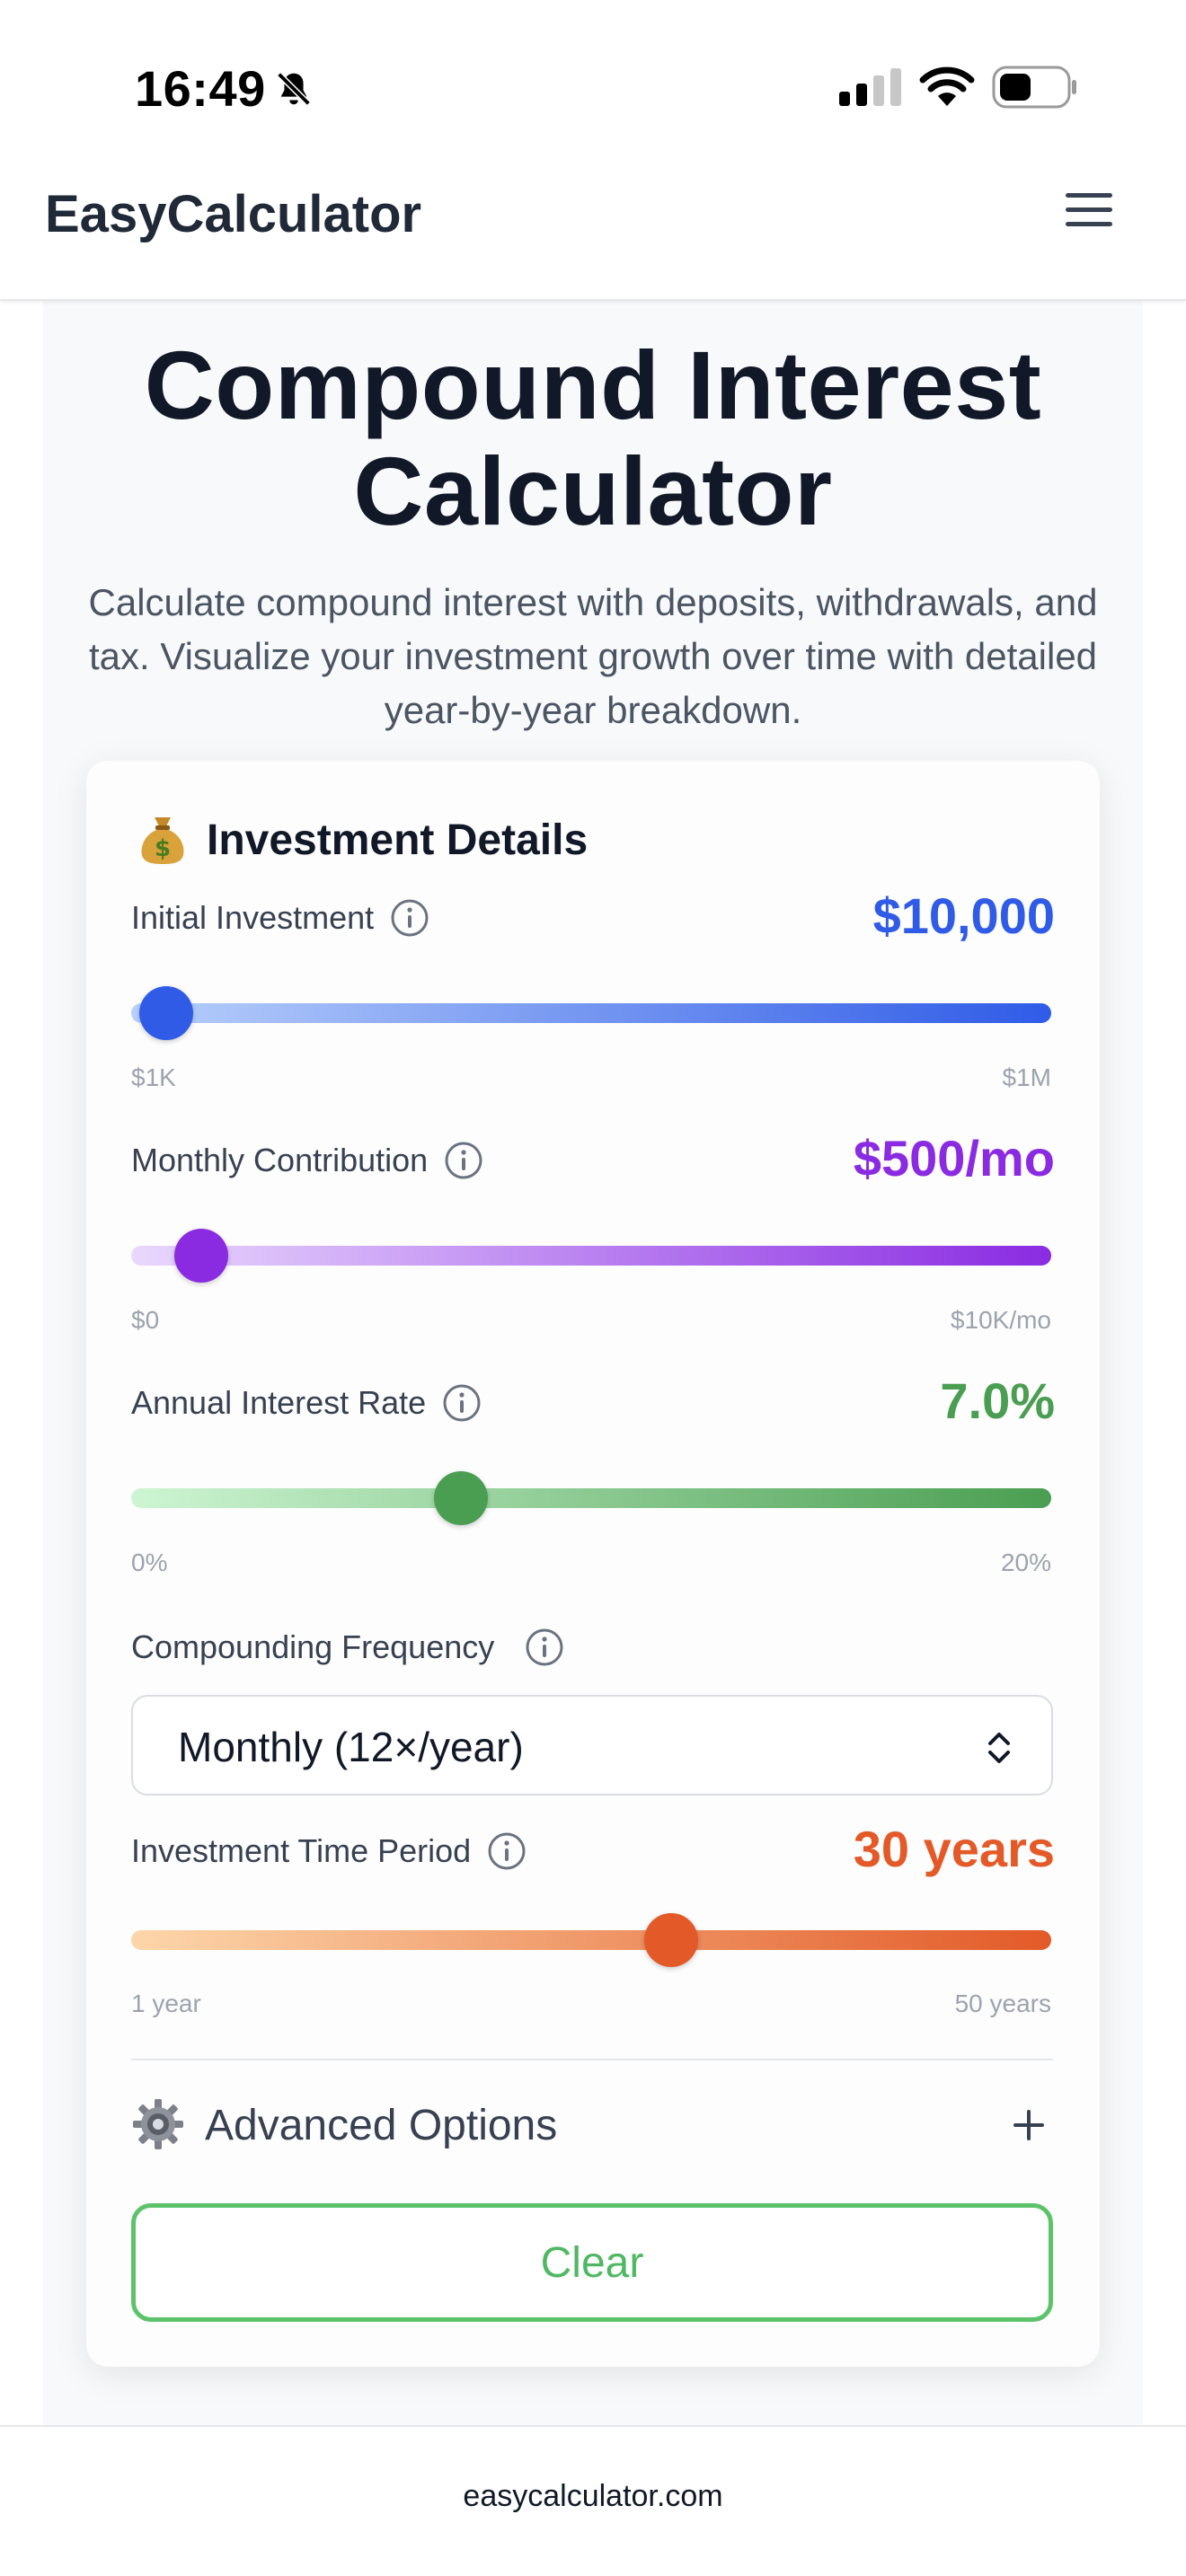 The width and height of the screenshot is (1186, 2576). What do you see at coordinates (999, 1748) in the screenshot?
I see `chevron-up-down-icon` at bounding box center [999, 1748].